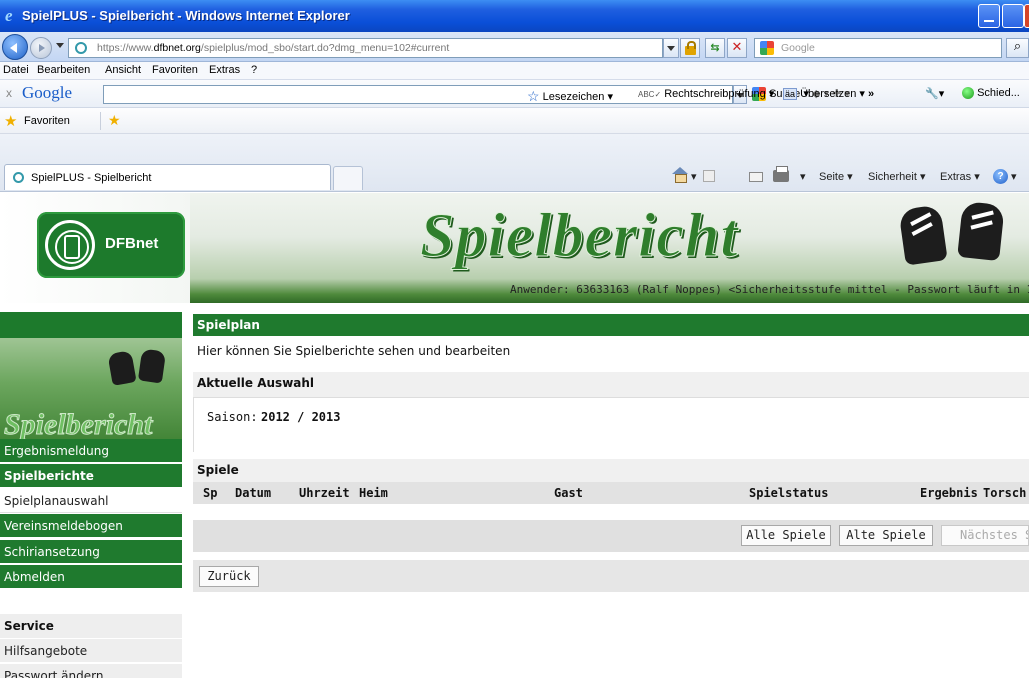  What do you see at coordinates (570, 95) in the screenshot?
I see `lesezeichen-button: ☆ Lesezeichen ▾` at bounding box center [570, 95].